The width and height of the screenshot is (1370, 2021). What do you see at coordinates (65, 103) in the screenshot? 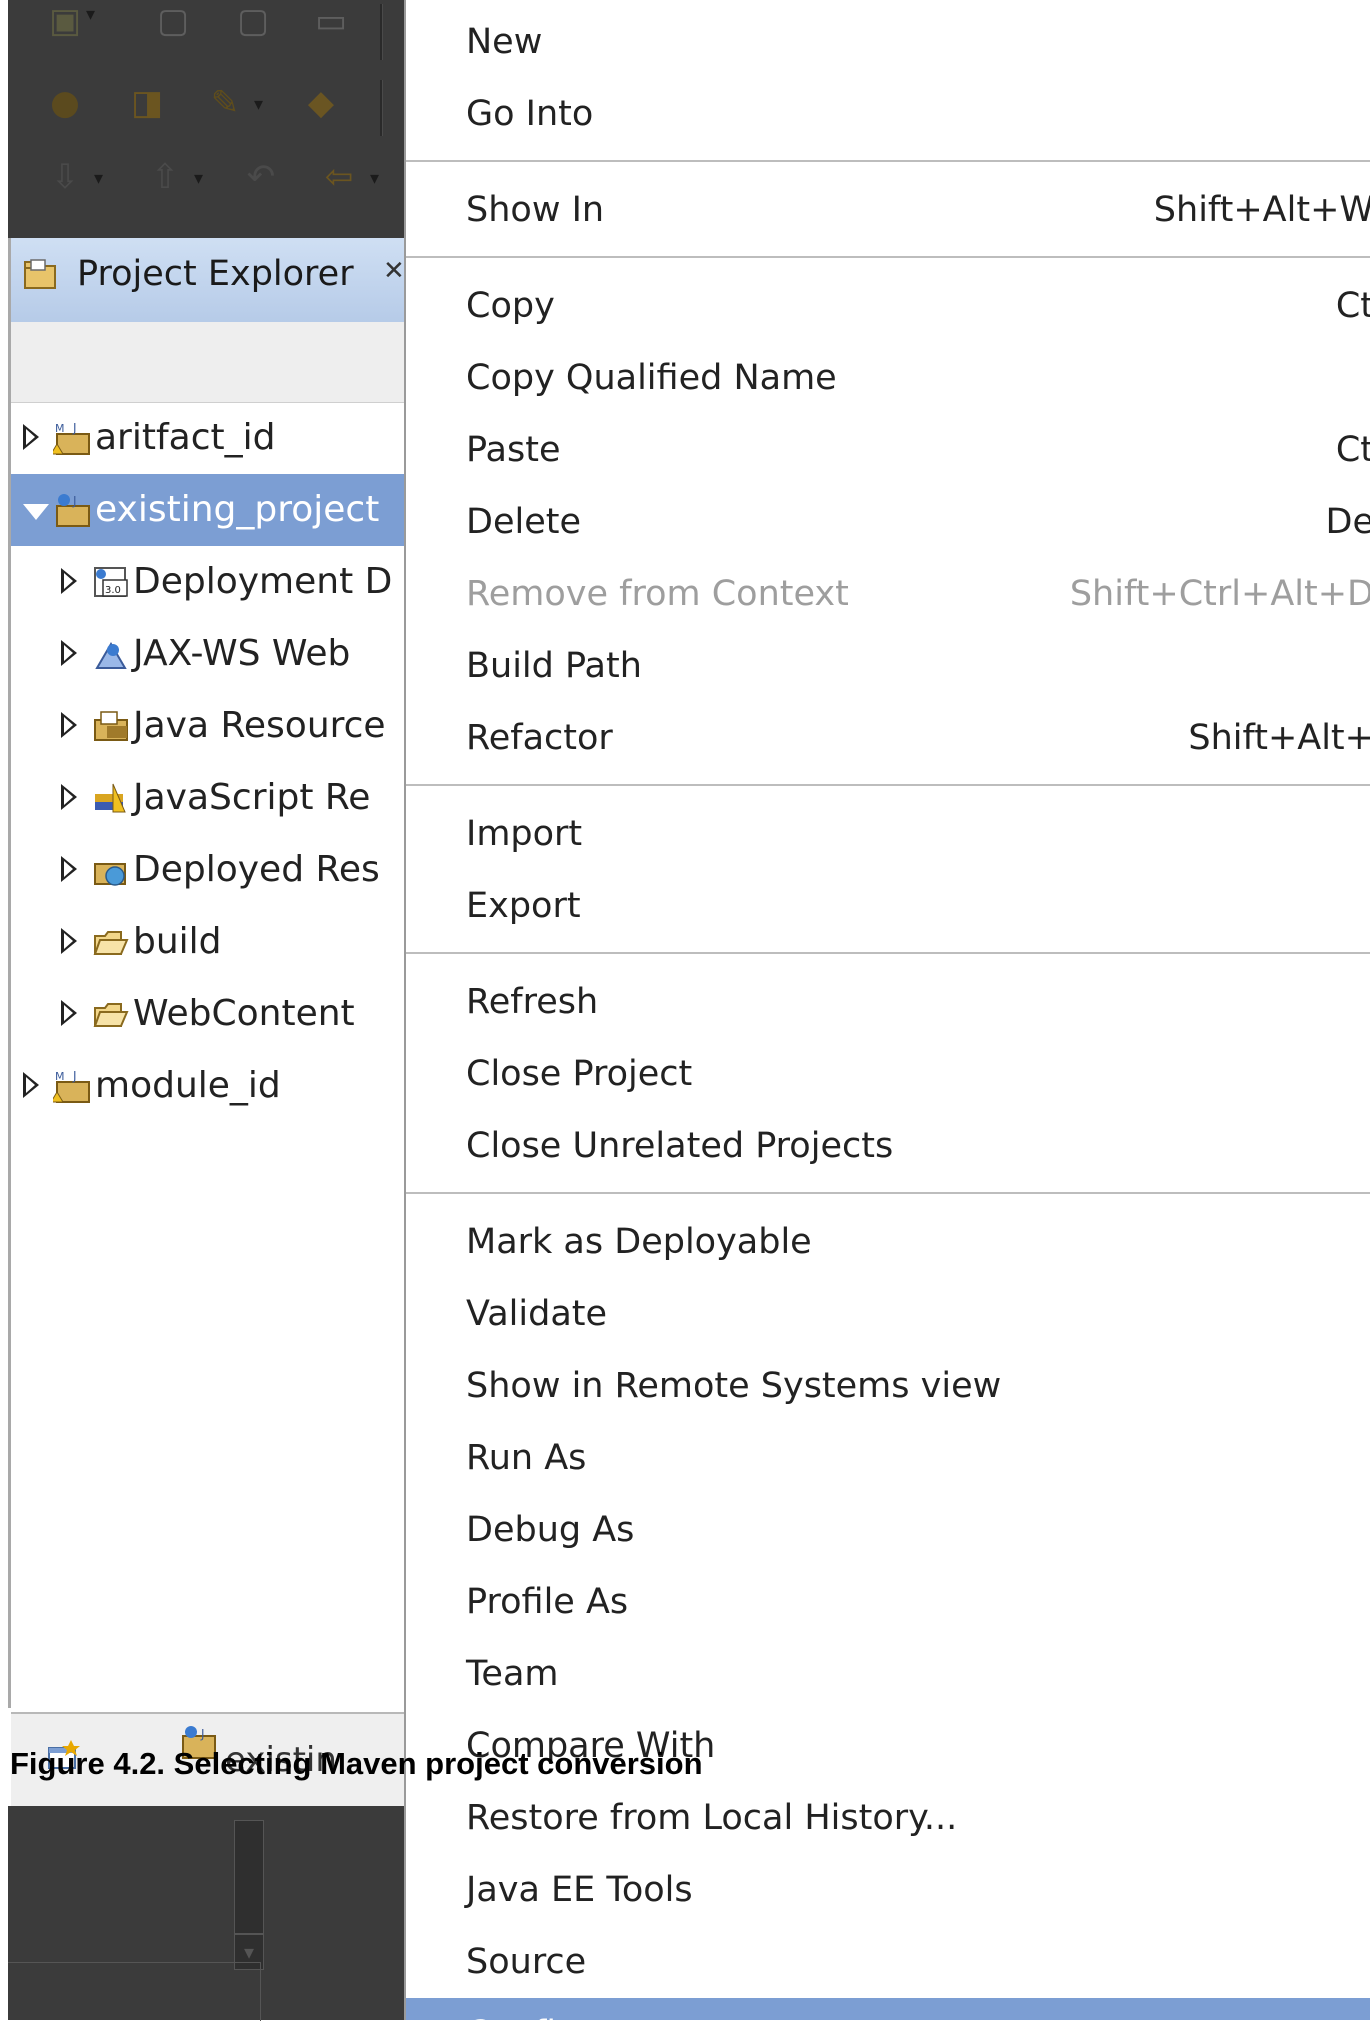
I see `new-server-icon: ●` at bounding box center [65, 103].